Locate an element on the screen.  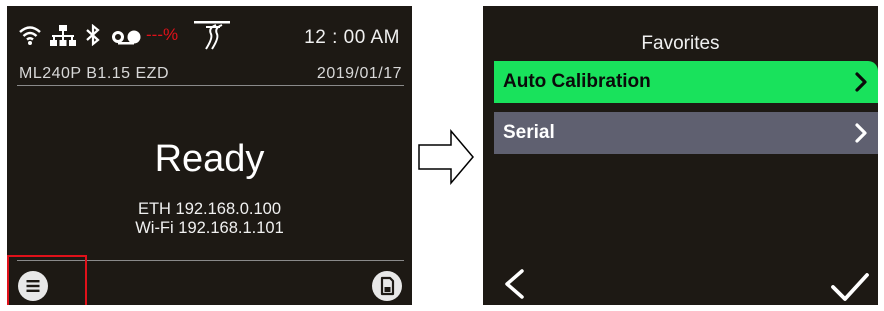
favorites-item-label: Serial is located at coordinates (529, 132).